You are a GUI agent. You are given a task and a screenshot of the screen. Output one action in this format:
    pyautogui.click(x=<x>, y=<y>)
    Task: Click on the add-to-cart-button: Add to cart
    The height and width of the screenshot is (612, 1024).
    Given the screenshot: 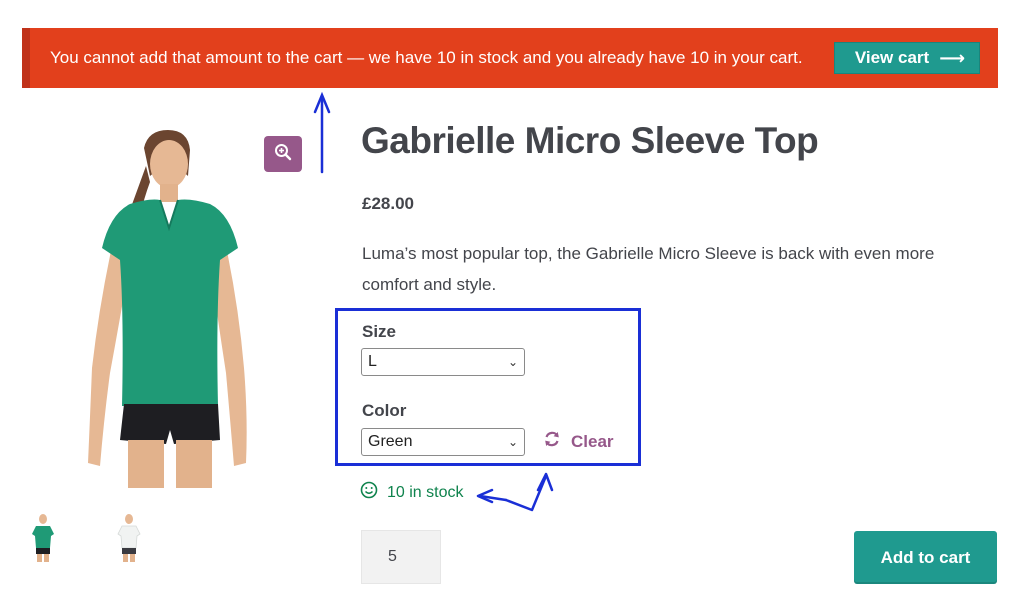 What is the action you would take?
    pyautogui.click(x=925, y=557)
    